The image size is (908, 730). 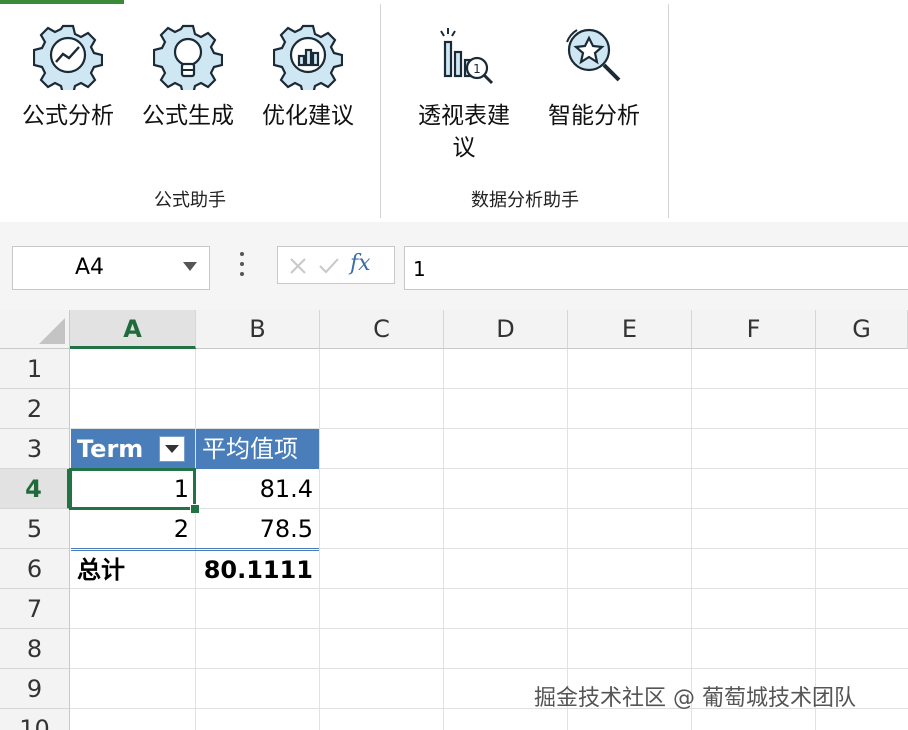 I want to click on optimize-suggestion-button: 优化建议, so click(x=308, y=76).